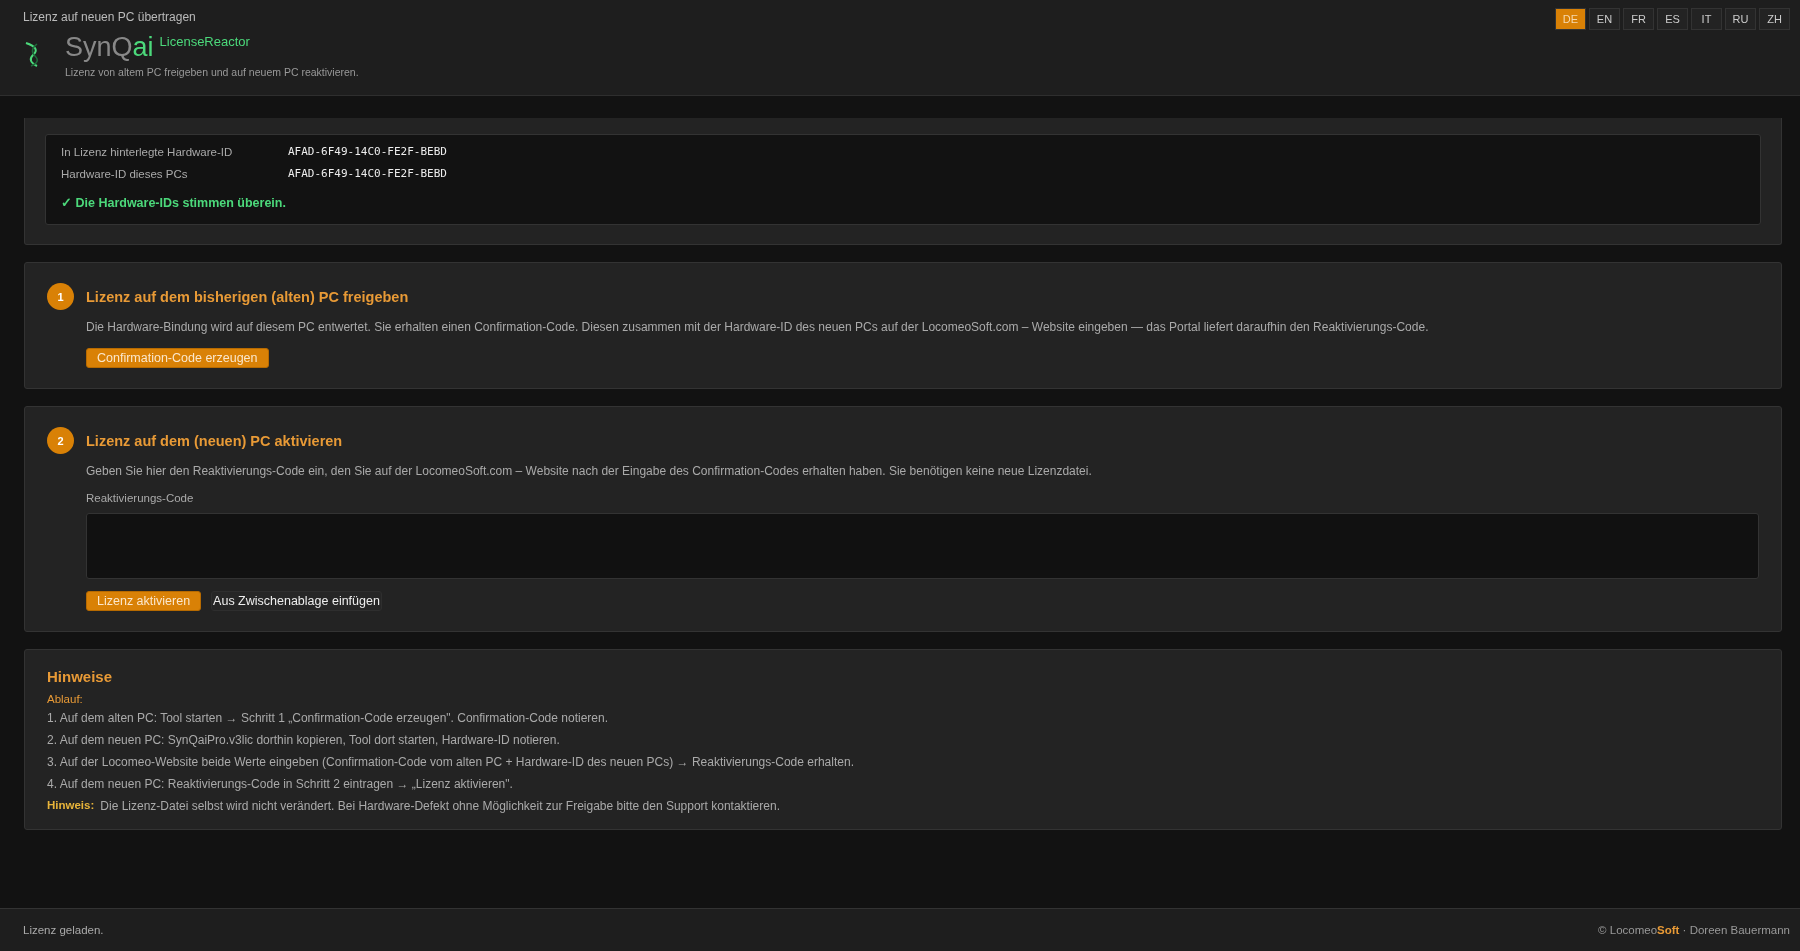 The image size is (1800, 951). What do you see at coordinates (60, 440) in the screenshot?
I see `step-number: 2` at bounding box center [60, 440].